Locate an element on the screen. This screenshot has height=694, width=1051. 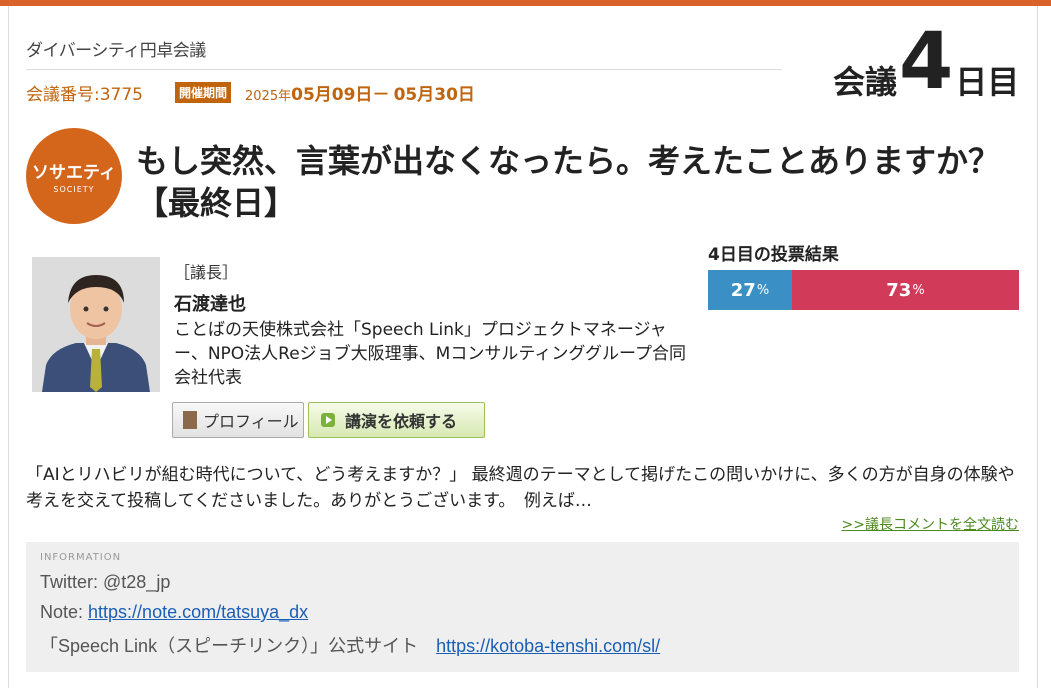
day-counter-number: 4 is located at coordinates (926, 62).